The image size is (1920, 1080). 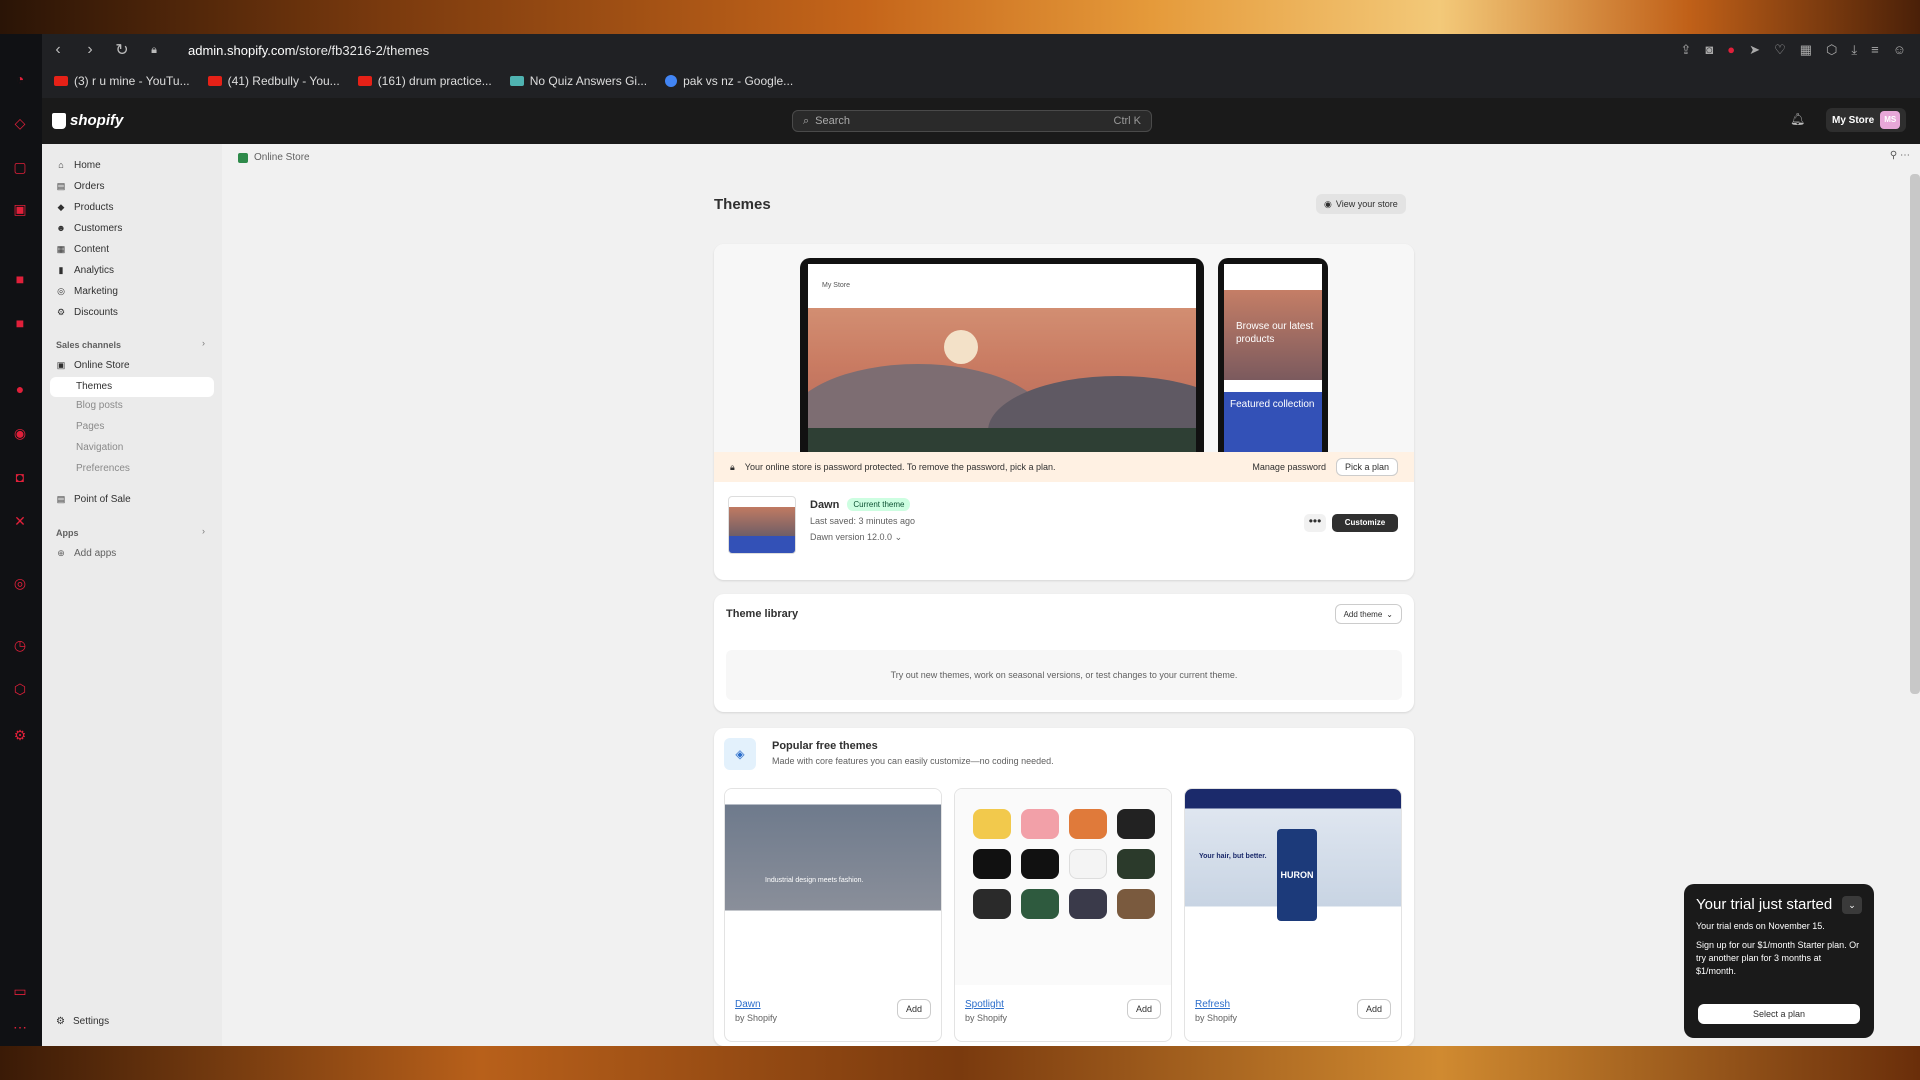 I want to click on back-icon: ‹, so click(x=58, y=50).